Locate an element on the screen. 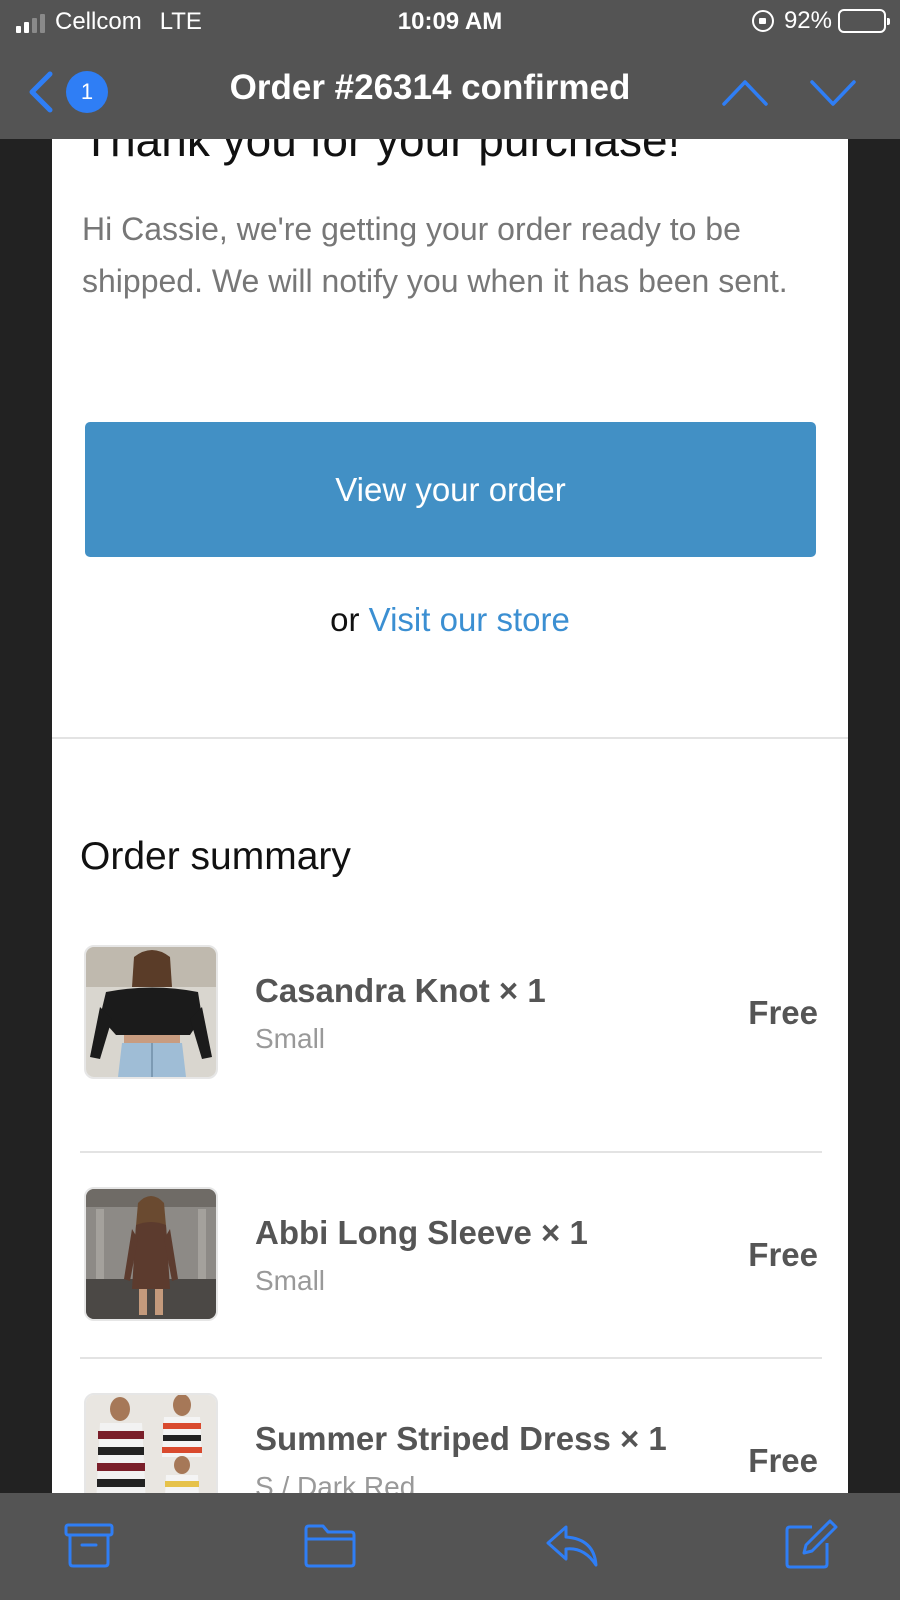 The image size is (900, 1600). orientation-lock-icon is located at coordinates (762, 21).